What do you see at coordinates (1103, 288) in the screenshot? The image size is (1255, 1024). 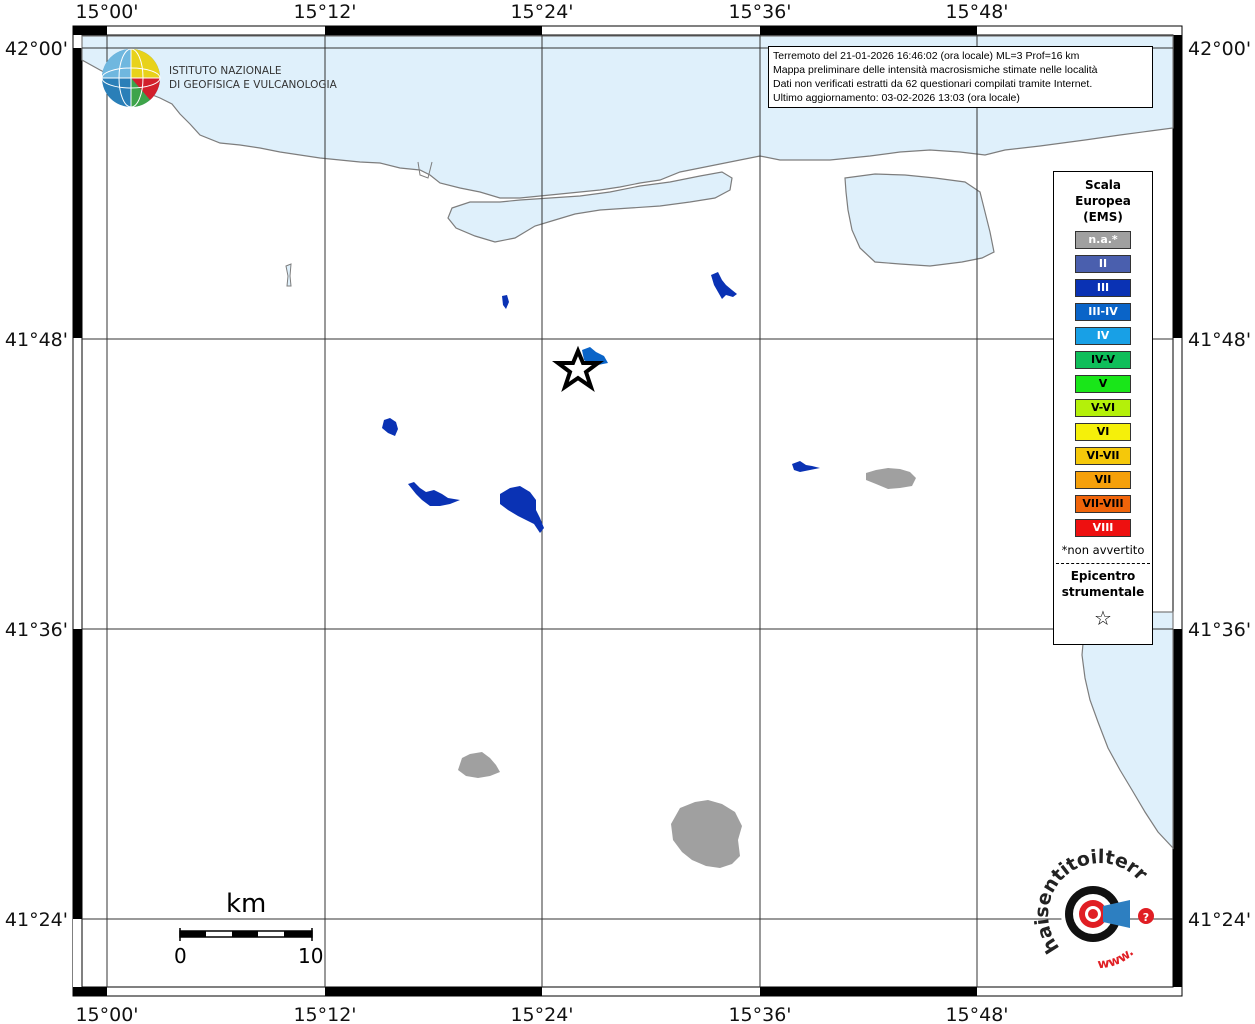 I see `legend-item: III` at bounding box center [1103, 288].